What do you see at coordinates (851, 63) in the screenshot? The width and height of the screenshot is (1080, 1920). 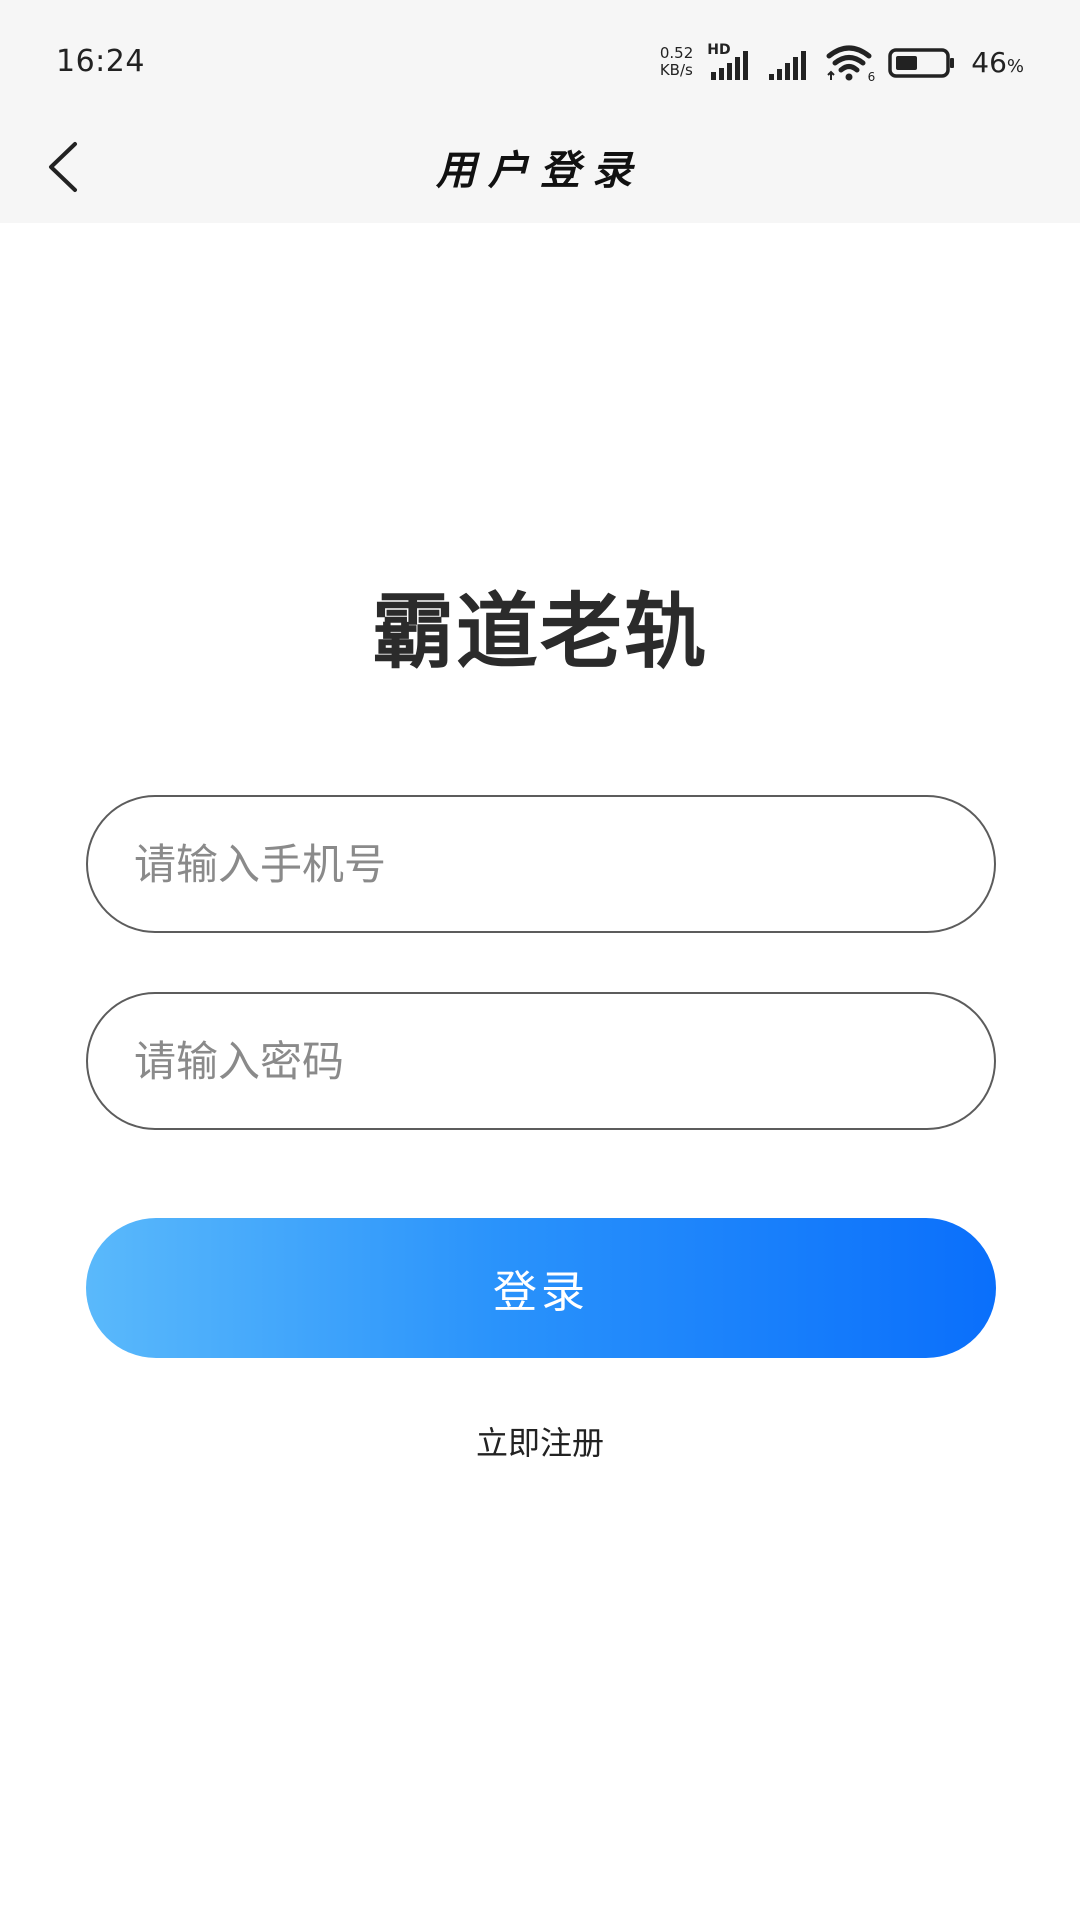 I see `wifi-icon: 6` at bounding box center [851, 63].